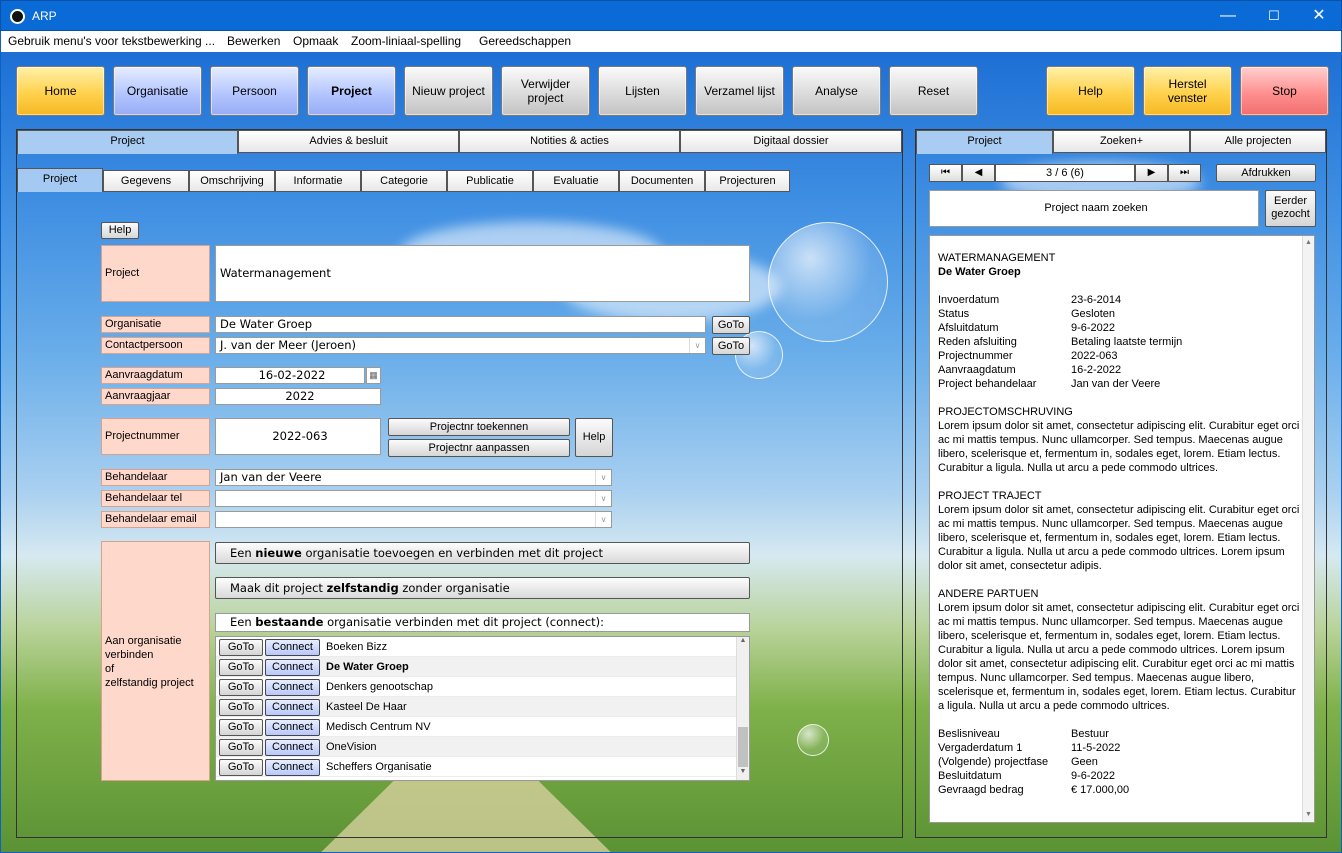 Image resolution: width=1342 pixels, height=853 pixels. What do you see at coordinates (413, 519) in the screenshot?
I see `behandelaar-email-select: ∨` at bounding box center [413, 519].